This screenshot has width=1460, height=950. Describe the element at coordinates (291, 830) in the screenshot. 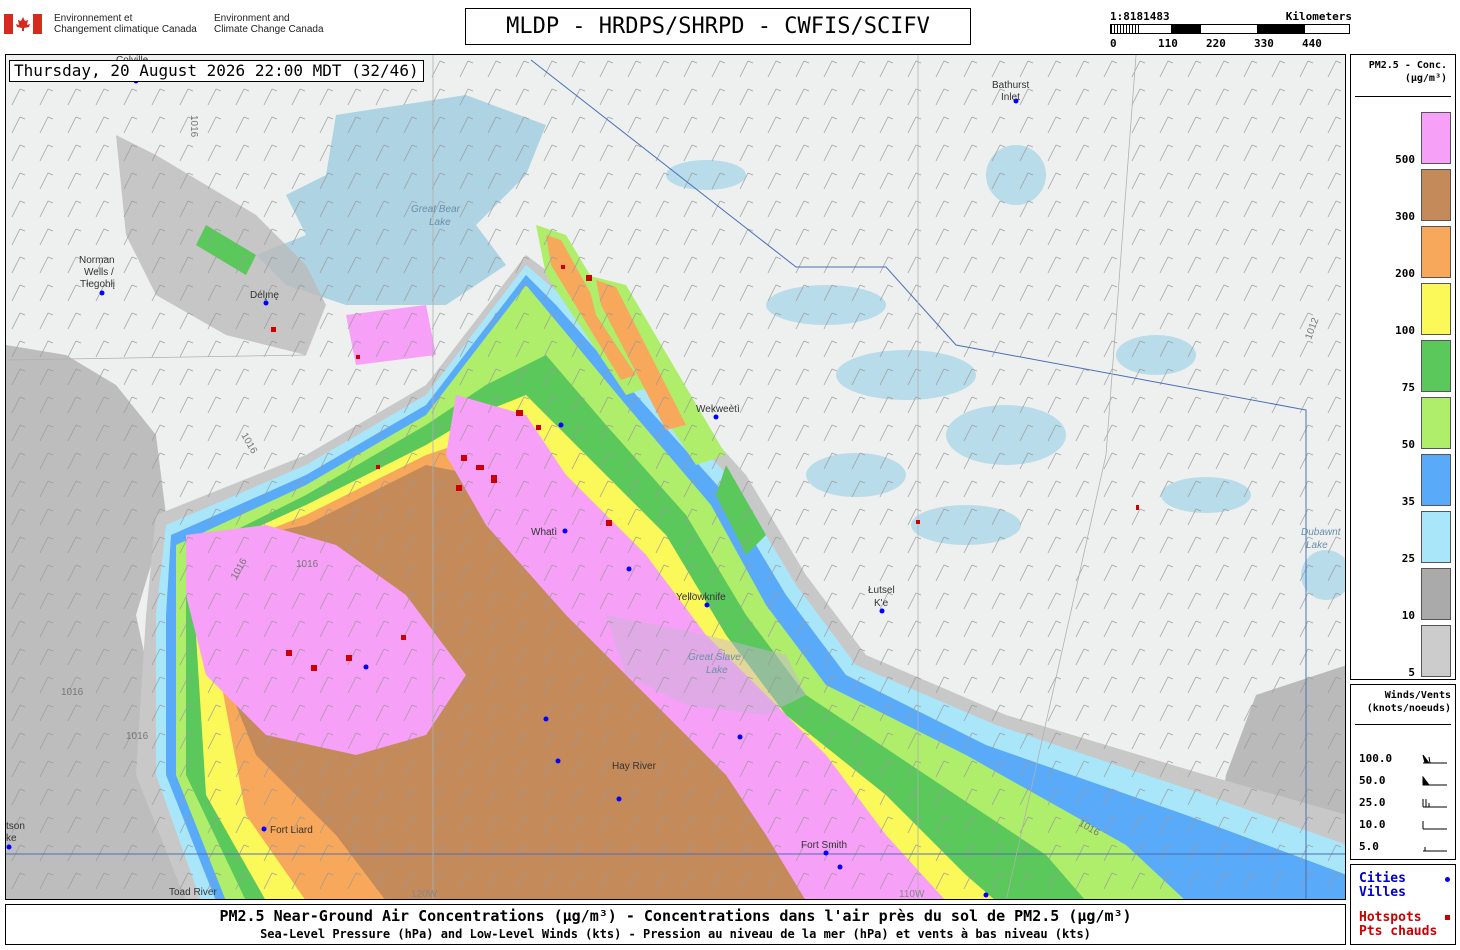

I see `city-label: Fort Liard` at that location.